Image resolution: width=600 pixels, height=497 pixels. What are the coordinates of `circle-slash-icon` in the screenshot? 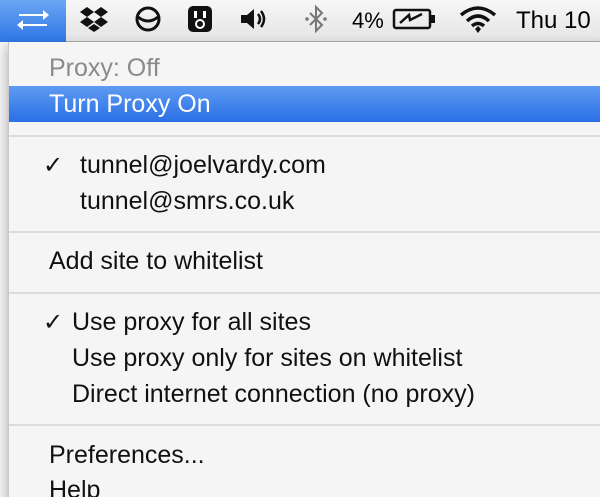 It's located at (148, 21).